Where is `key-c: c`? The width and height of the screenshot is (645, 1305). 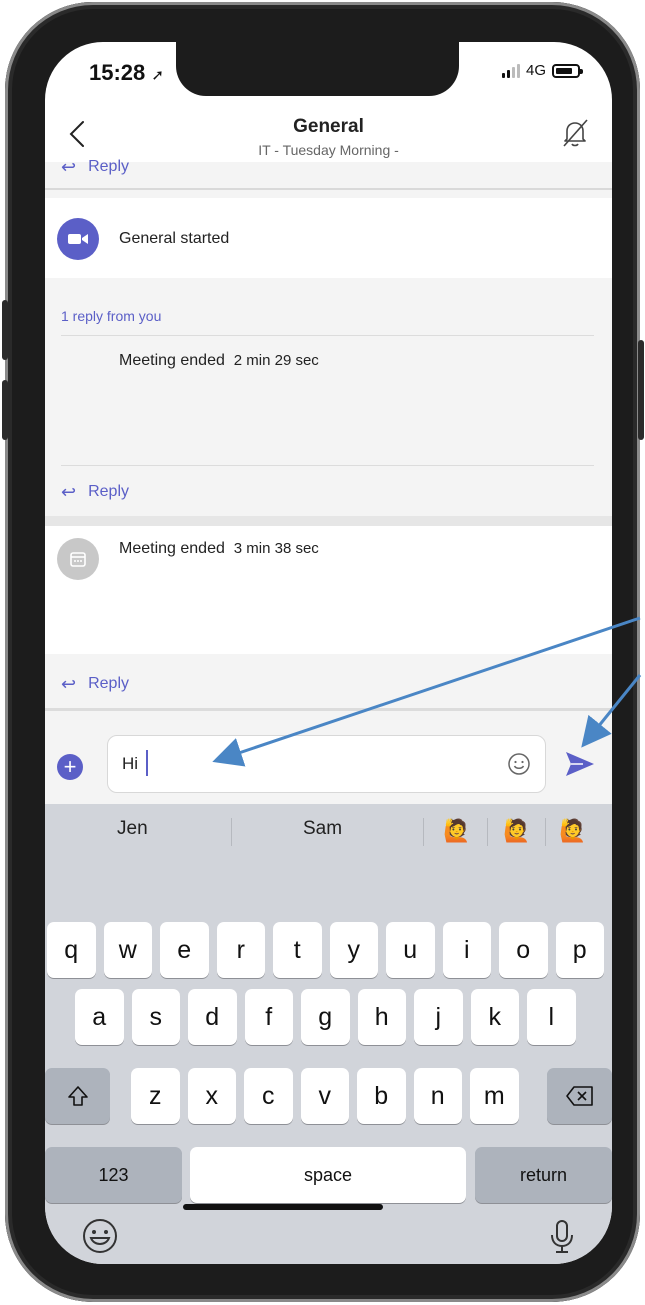 key-c: c is located at coordinates (268, 1096).